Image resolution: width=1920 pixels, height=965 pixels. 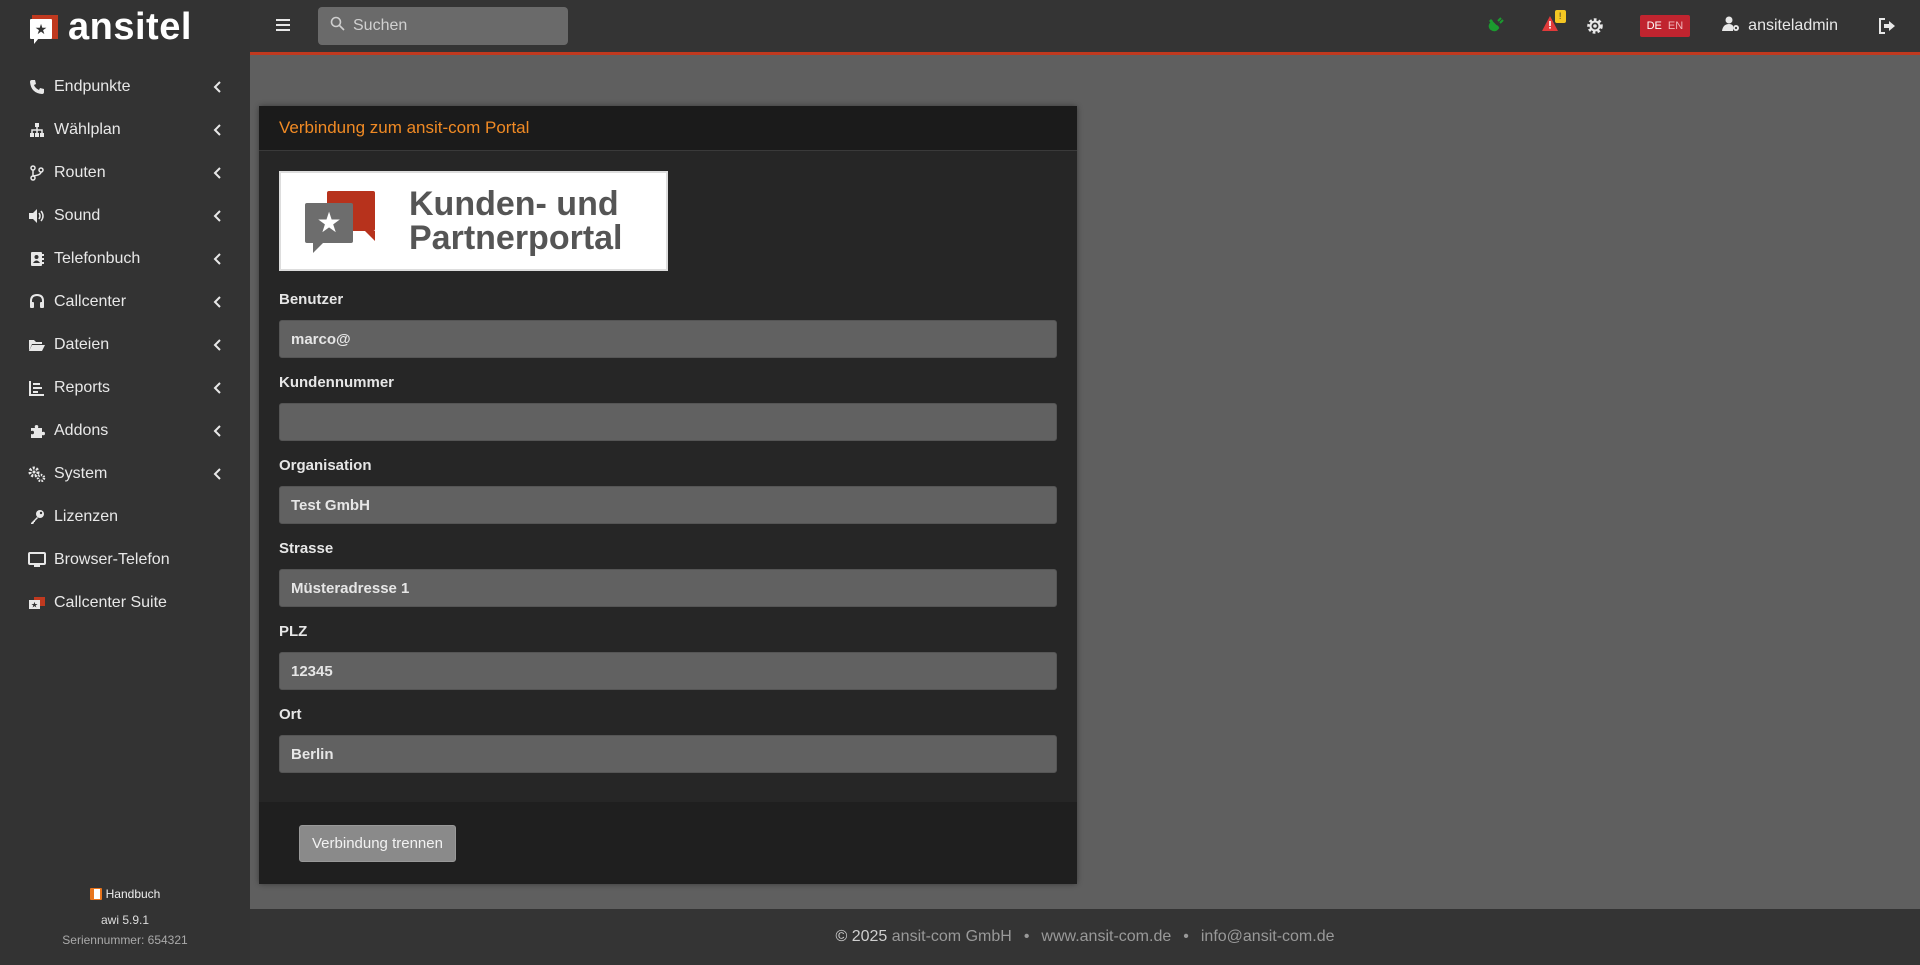 I want to click on sidebar-item-label: Endpunkte, so click(x=92, y=86).